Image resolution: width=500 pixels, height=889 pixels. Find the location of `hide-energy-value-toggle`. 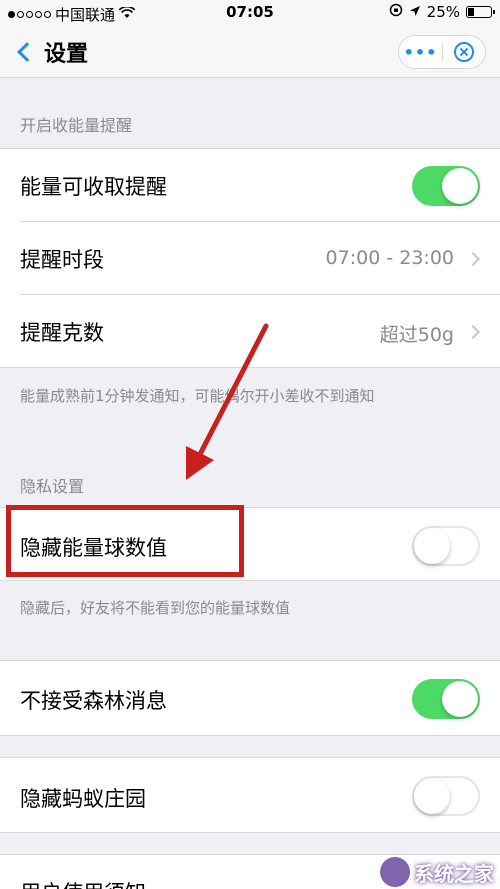

hide-energy-value-toggle is located at coordinates (446, 546).